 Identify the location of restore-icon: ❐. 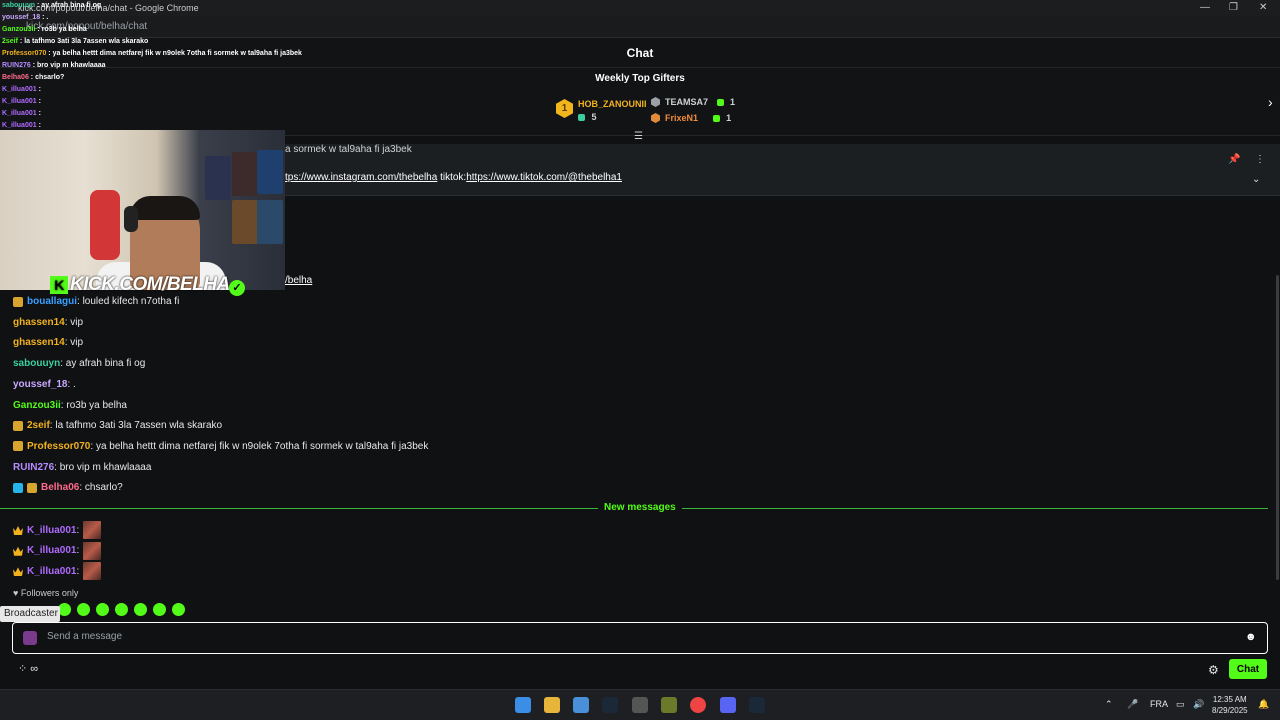
(1233, 7).